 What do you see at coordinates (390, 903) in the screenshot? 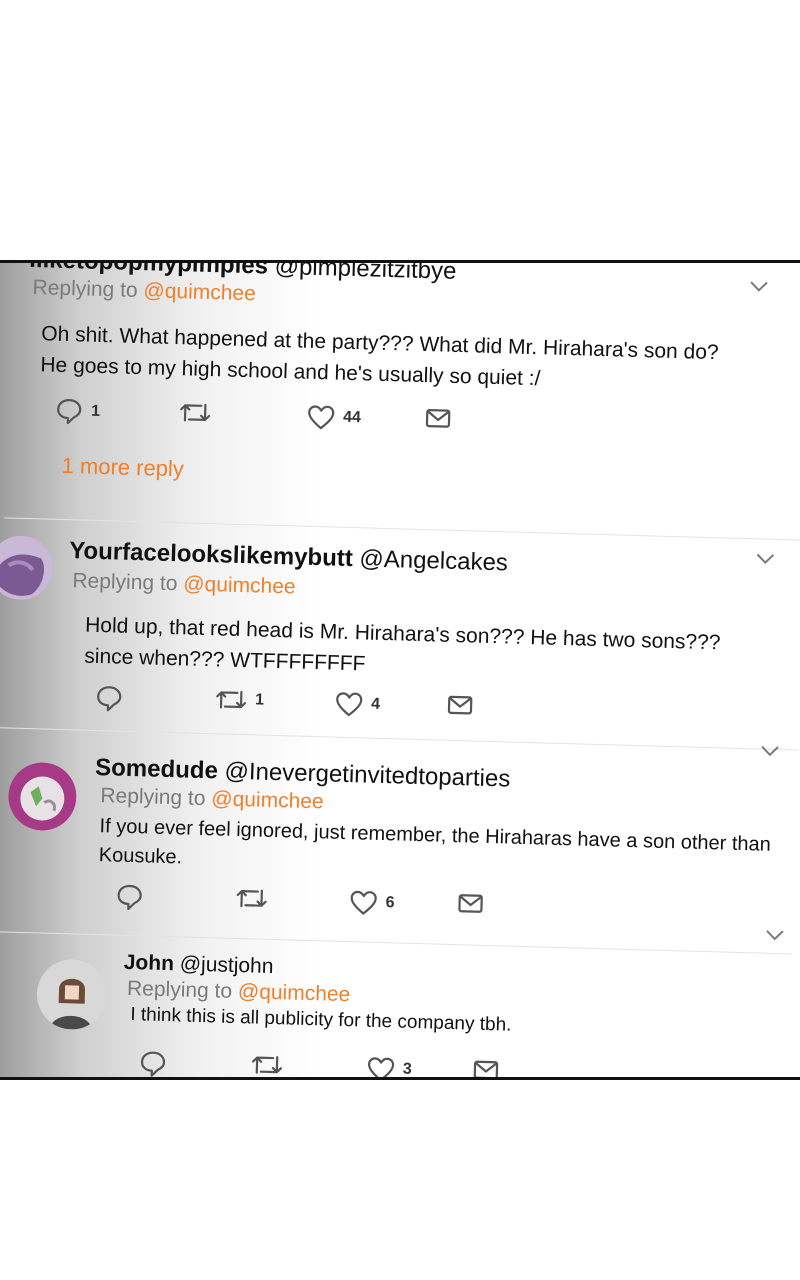
I see `like-count: 6` at bounding box center [390, 903].